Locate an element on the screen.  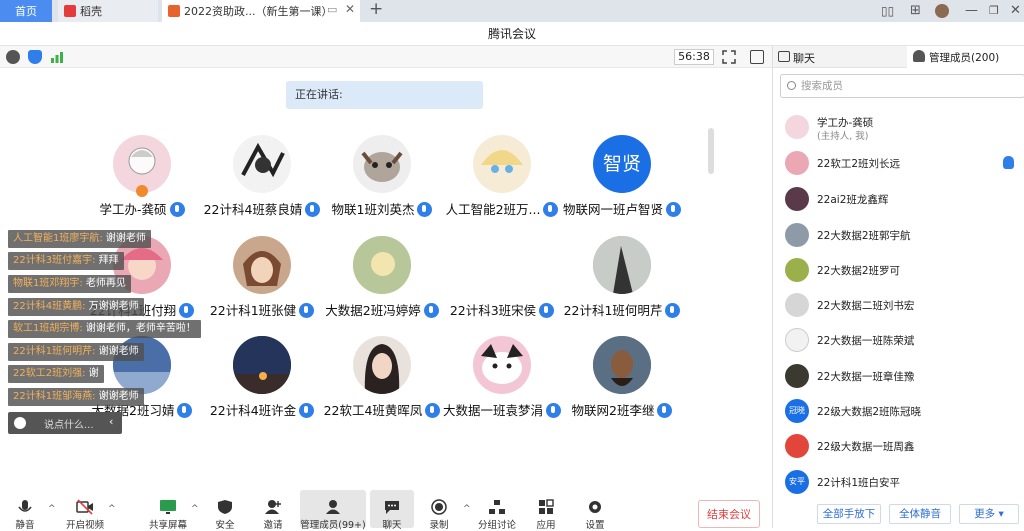
participant-tile: 22计科4班蔡良婧 is located at coordinates (262, 177).